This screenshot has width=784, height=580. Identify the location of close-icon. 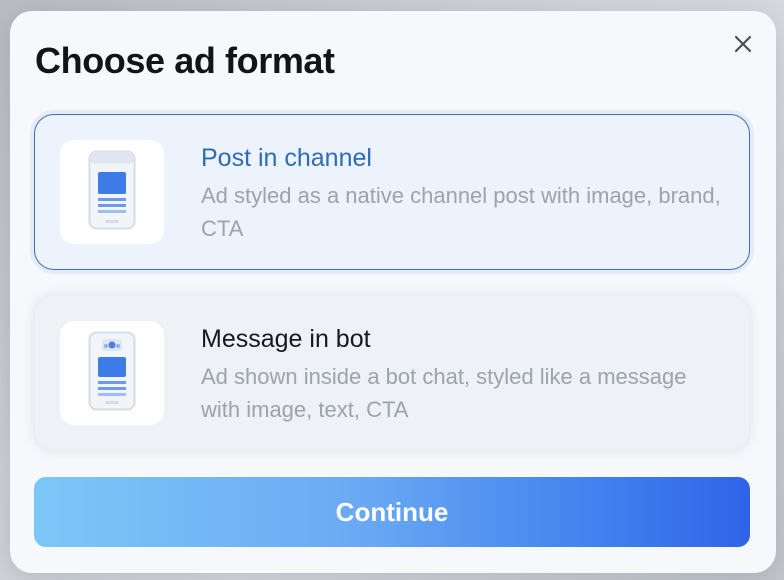
(743, 44).